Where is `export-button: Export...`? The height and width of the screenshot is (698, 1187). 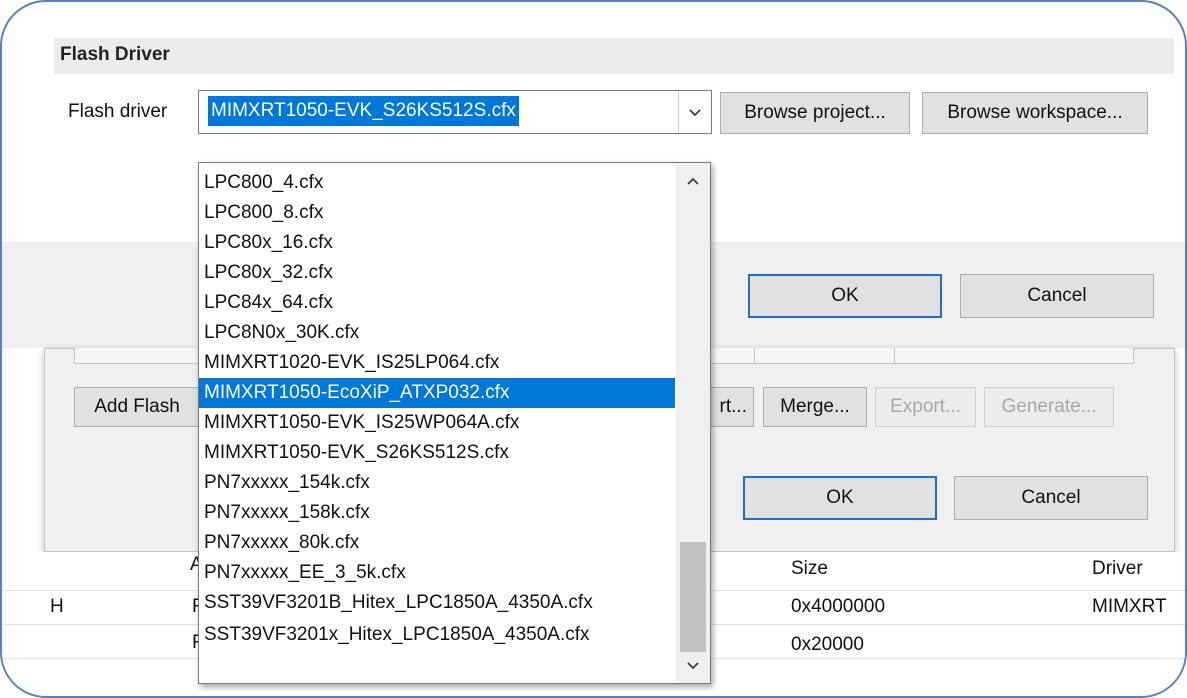
export-button: Export... is located at coordinates (925, 407).